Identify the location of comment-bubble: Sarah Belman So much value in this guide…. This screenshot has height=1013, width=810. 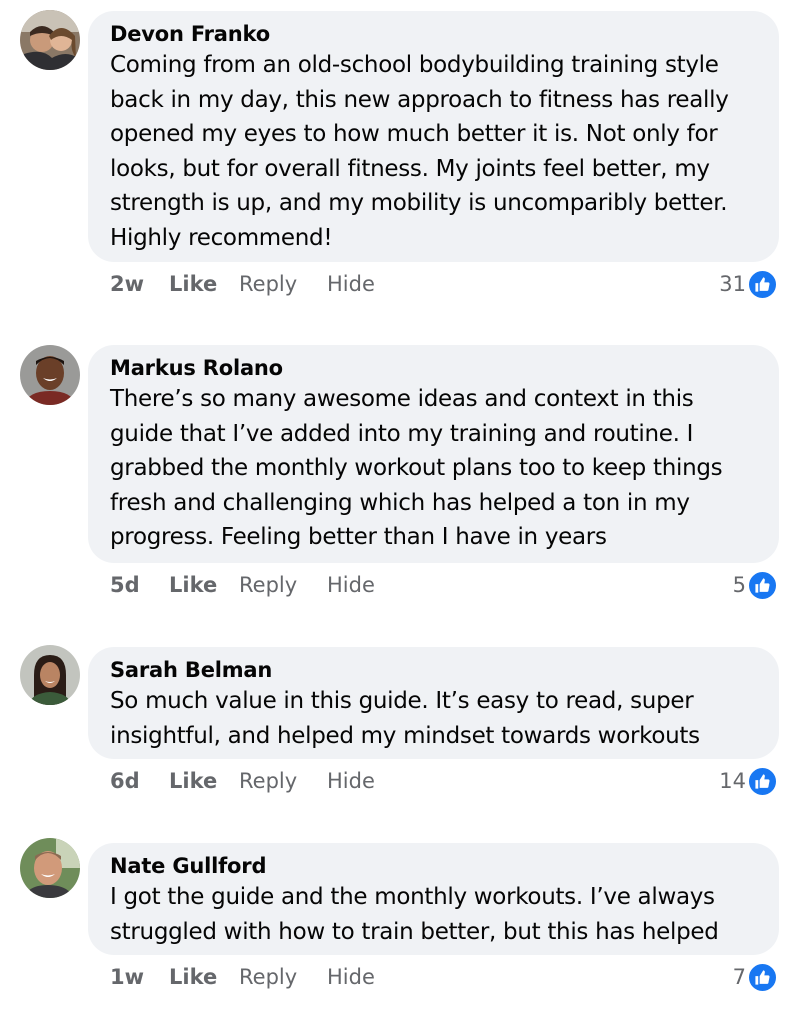
(433, 703).